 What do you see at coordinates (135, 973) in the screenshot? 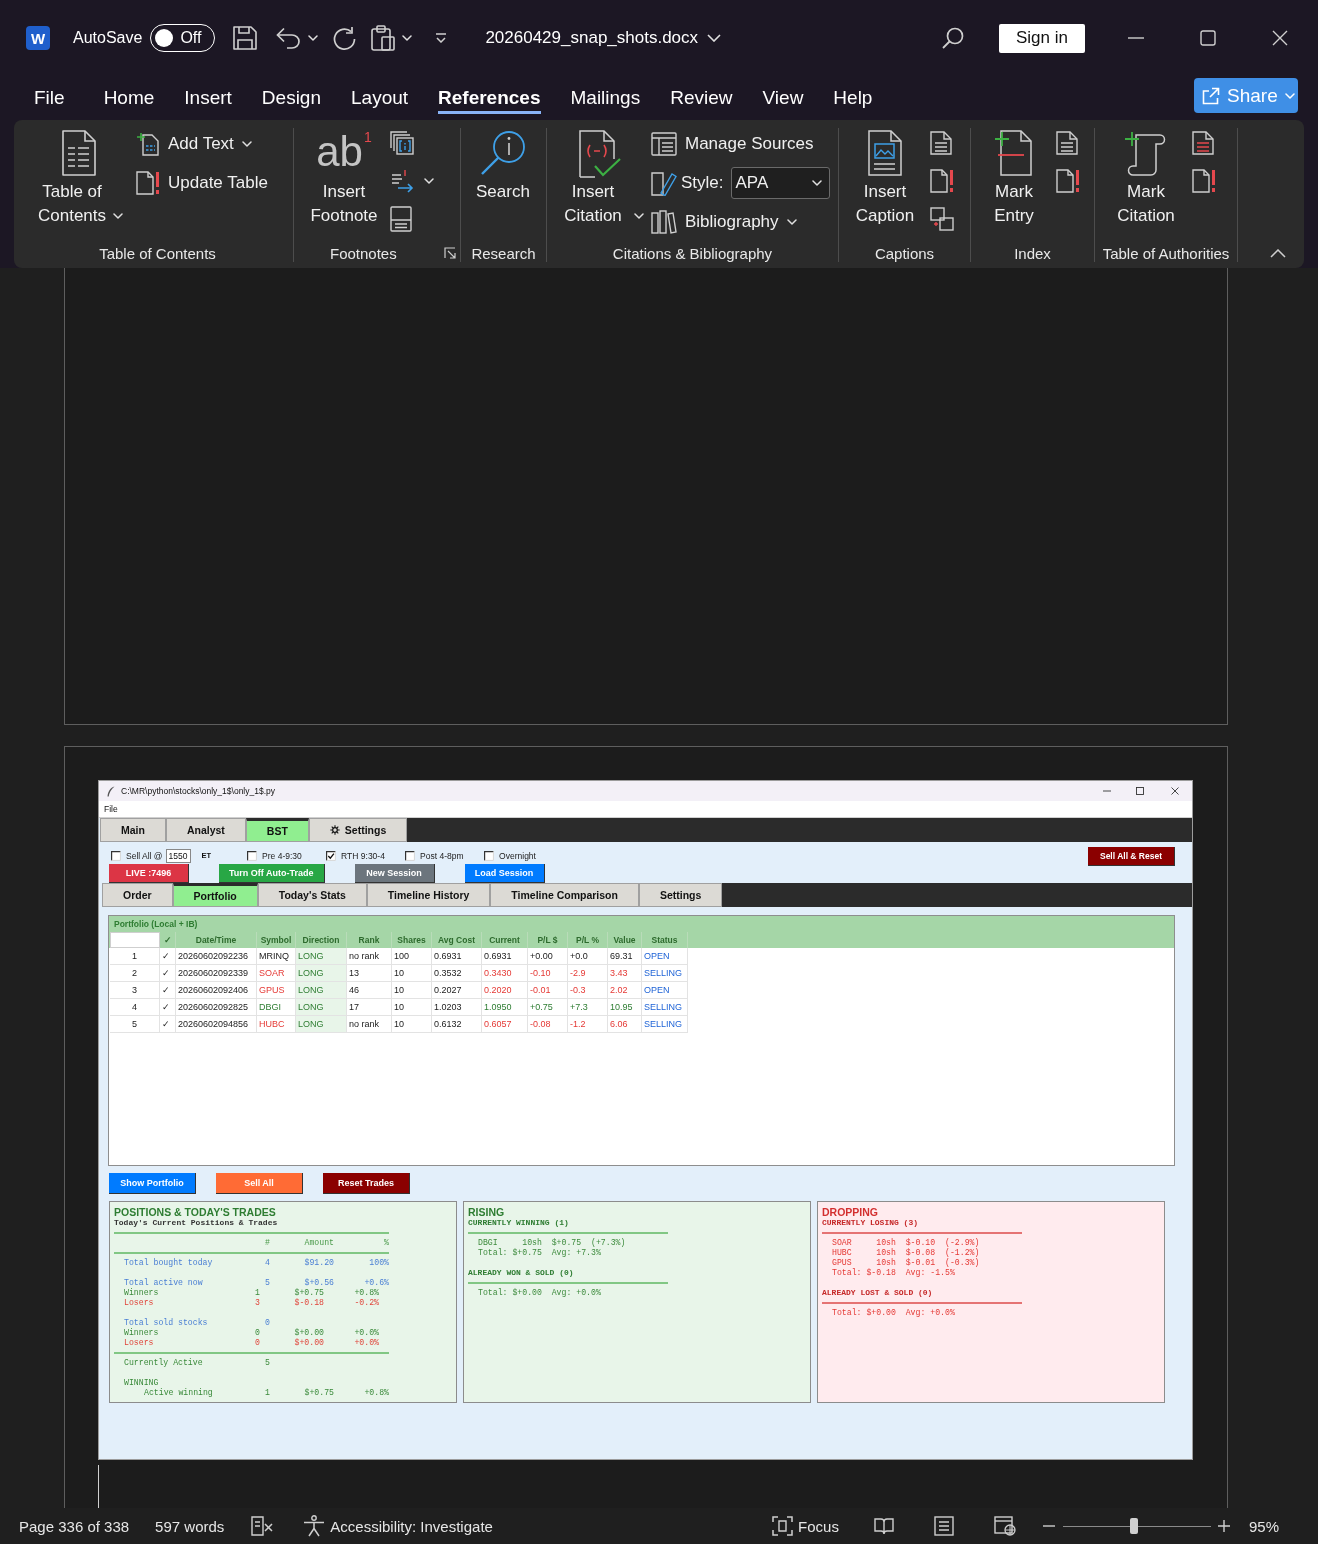
I see `row-number: 2` at bounding box center [135, 973].